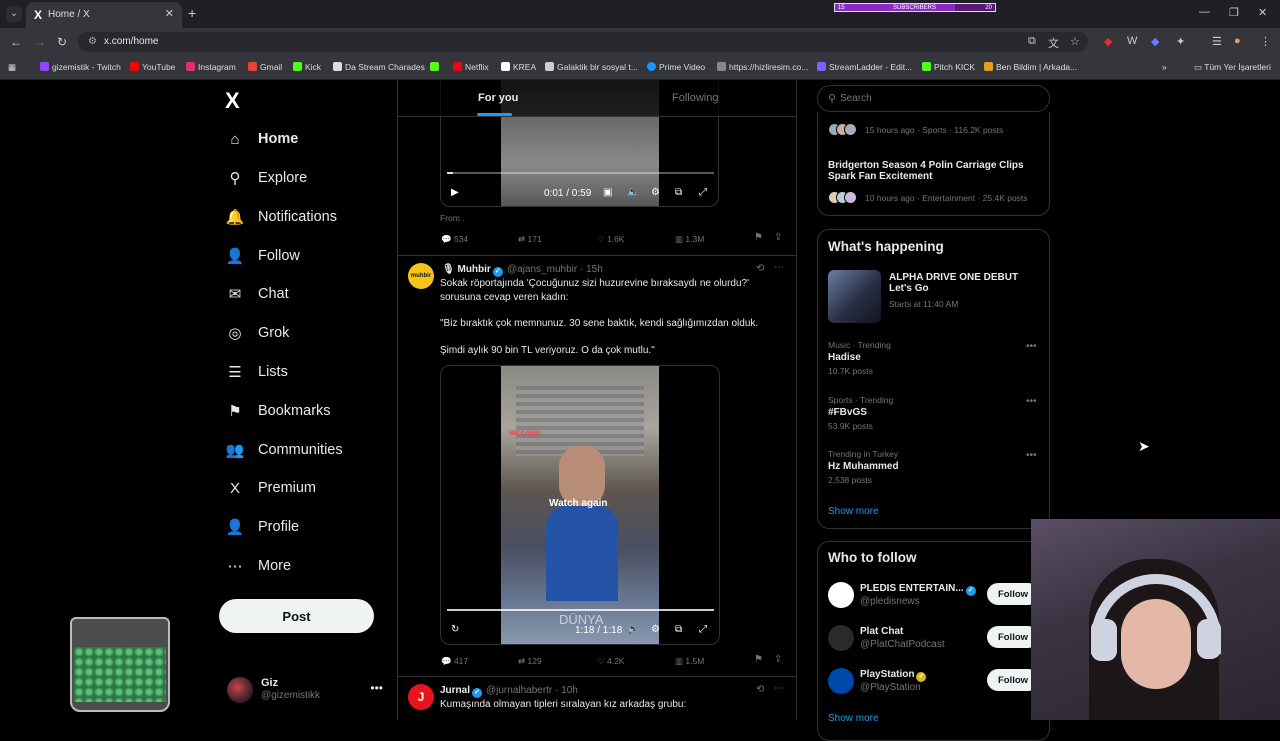 This screenshot has height=741, width=1280. I want to click on account-switcher: Giz @gizemistikk •••, so click(307, 690).